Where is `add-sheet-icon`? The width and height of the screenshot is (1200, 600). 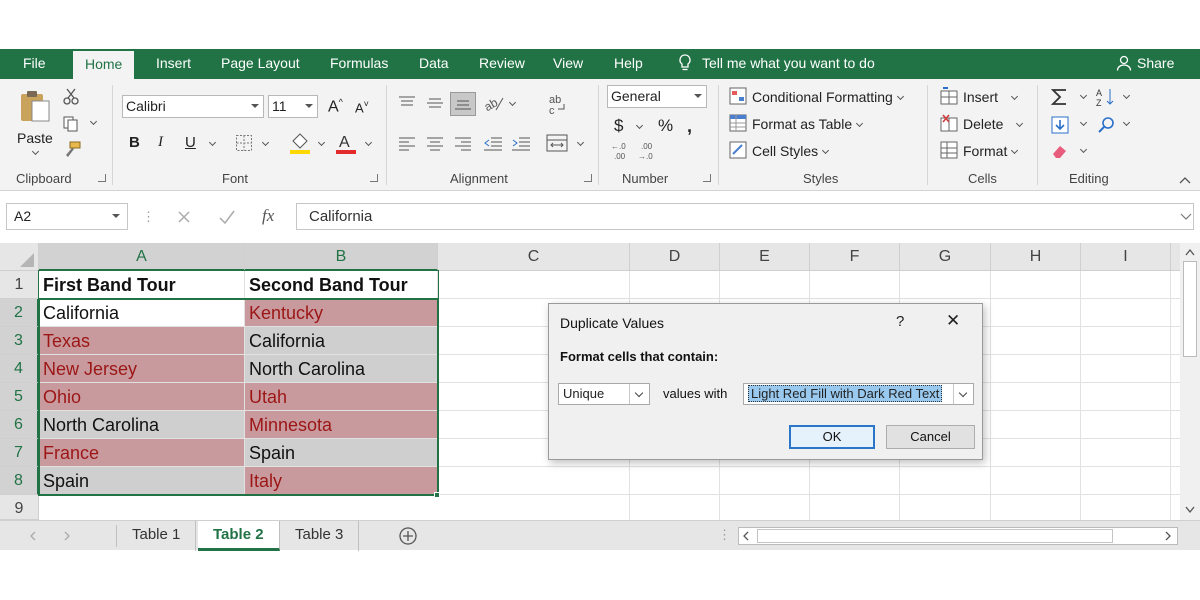
add-sheet-icon is located at coordinates (408, 536).